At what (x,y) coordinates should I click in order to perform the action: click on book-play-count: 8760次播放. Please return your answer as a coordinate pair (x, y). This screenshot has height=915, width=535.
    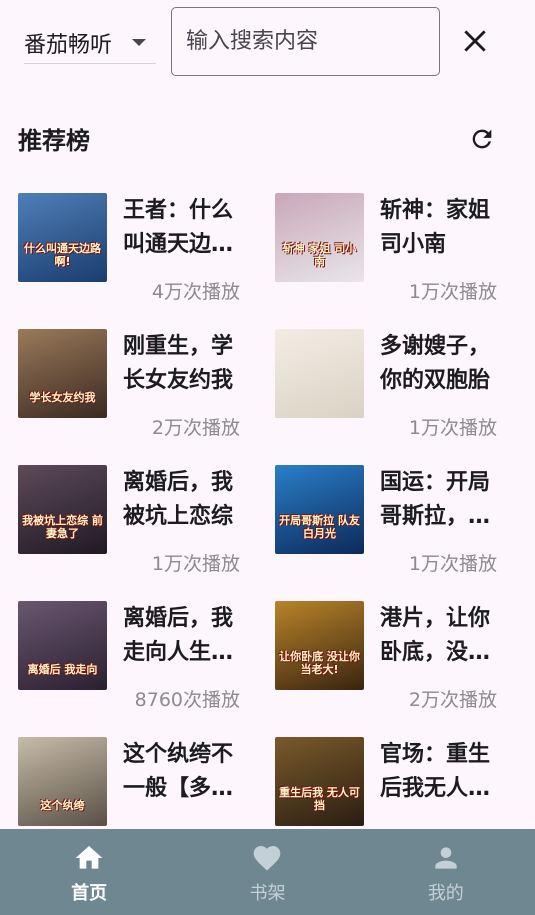
    Looking at the image, I should click on (187, 700).